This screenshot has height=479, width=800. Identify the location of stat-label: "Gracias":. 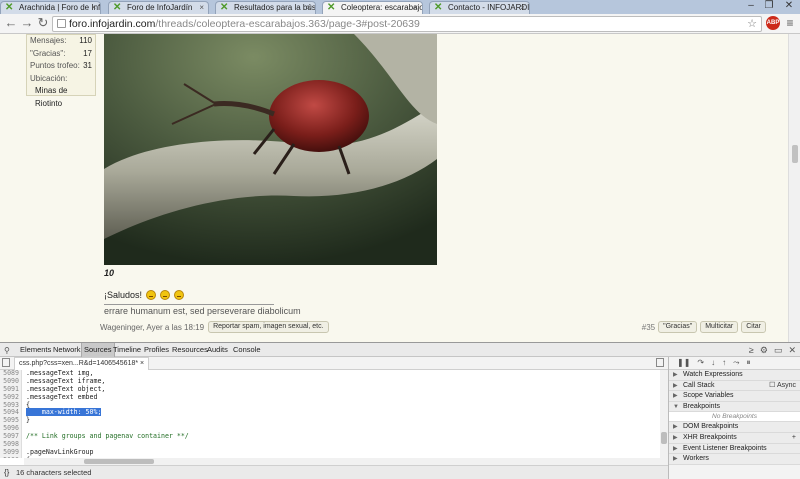
(48, 53).